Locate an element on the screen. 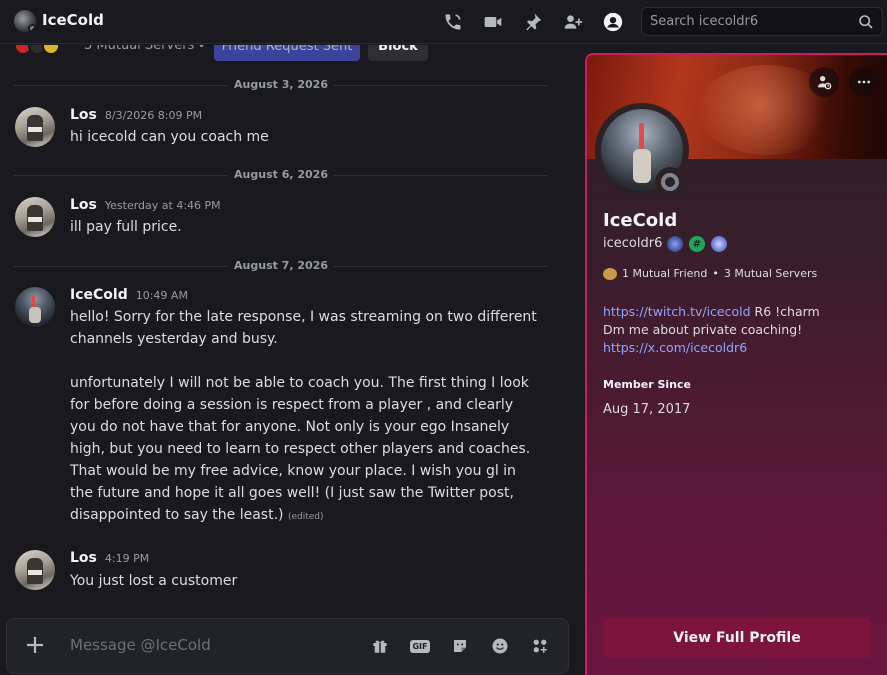 Image resolution: width=887 pixels, height=675 pixels. search-box is located at coordinates (762, 21).